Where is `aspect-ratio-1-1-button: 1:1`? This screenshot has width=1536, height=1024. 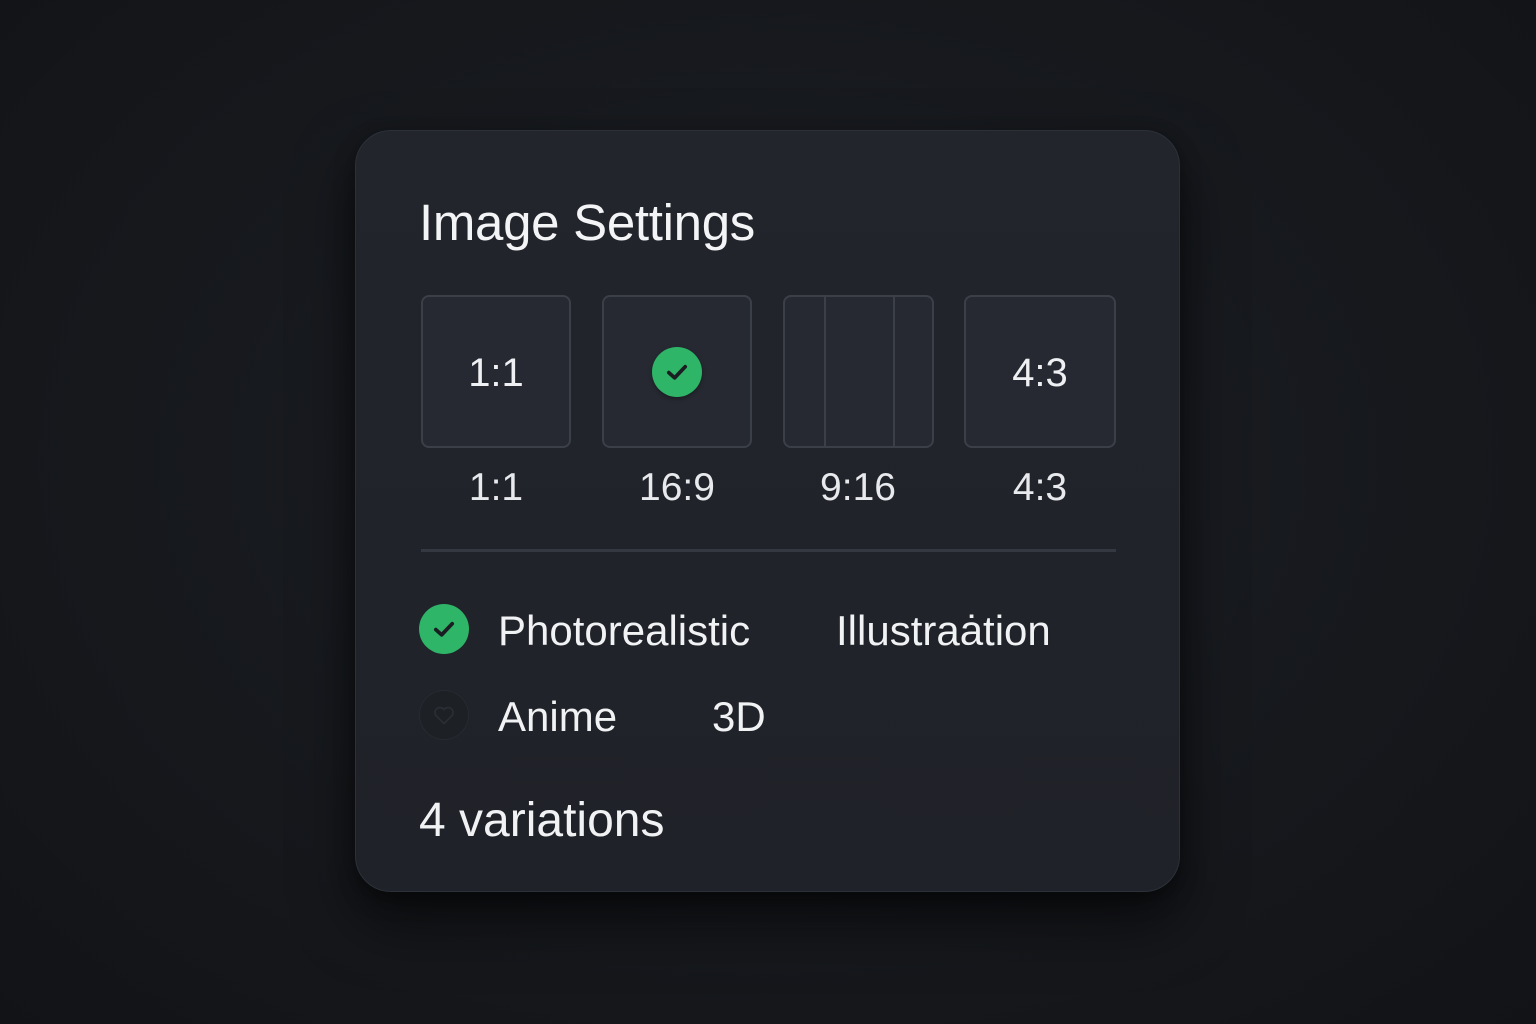 aspect-ratio-1-1-button: 1:1 is located at coordinates (496, 371).